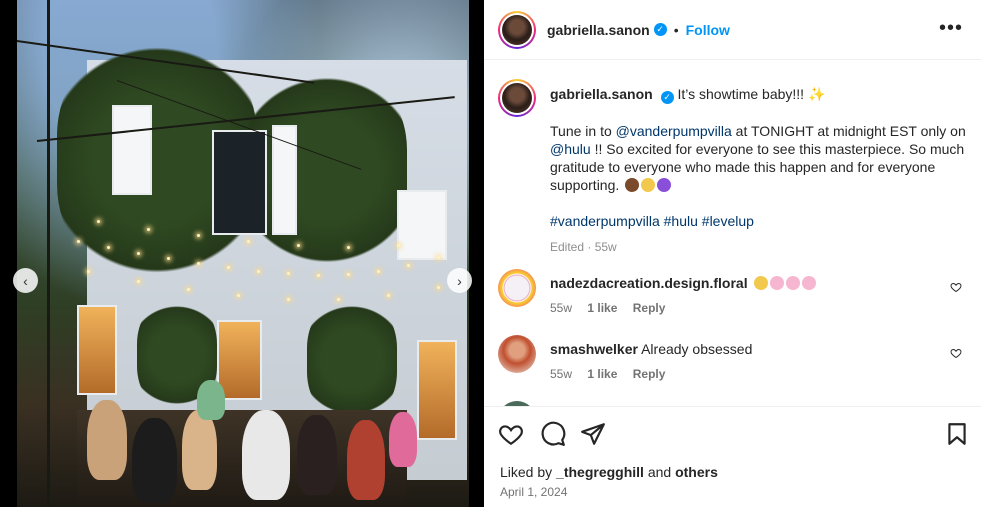 This screenshot has width=981, height=507. Describe the element at coordinates (760, 221) in the screenshot. I see `hashtags: #vanderpumpvilla #hulu #levelup` at that location.